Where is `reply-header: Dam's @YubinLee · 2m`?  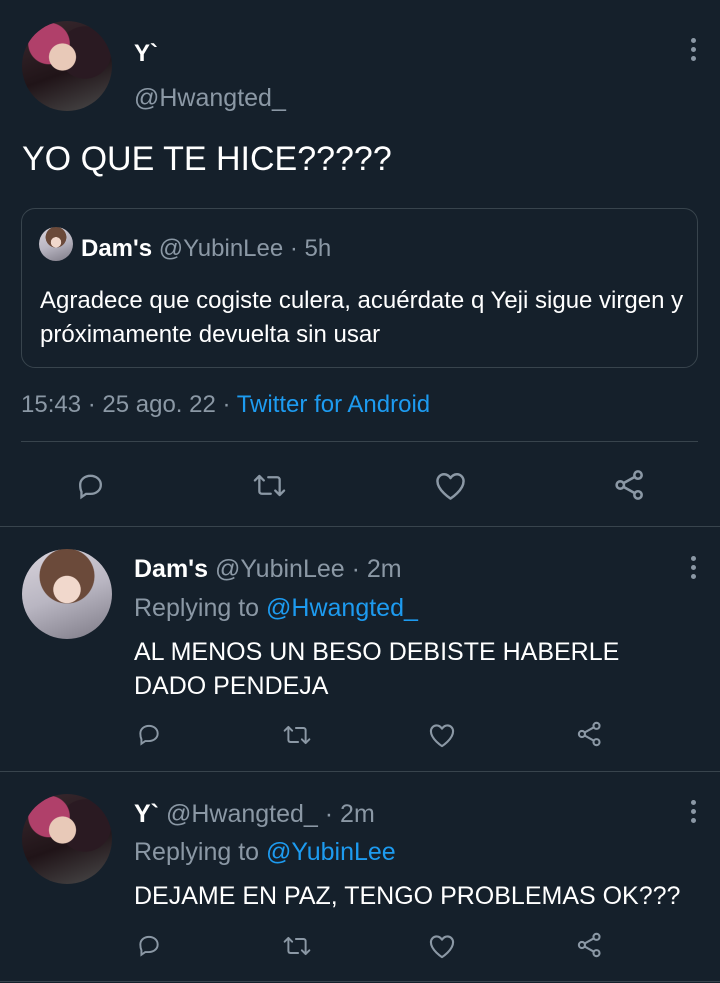
reply-header: Dam's @YubinLee · 2m is located at coordinates (268, 569).